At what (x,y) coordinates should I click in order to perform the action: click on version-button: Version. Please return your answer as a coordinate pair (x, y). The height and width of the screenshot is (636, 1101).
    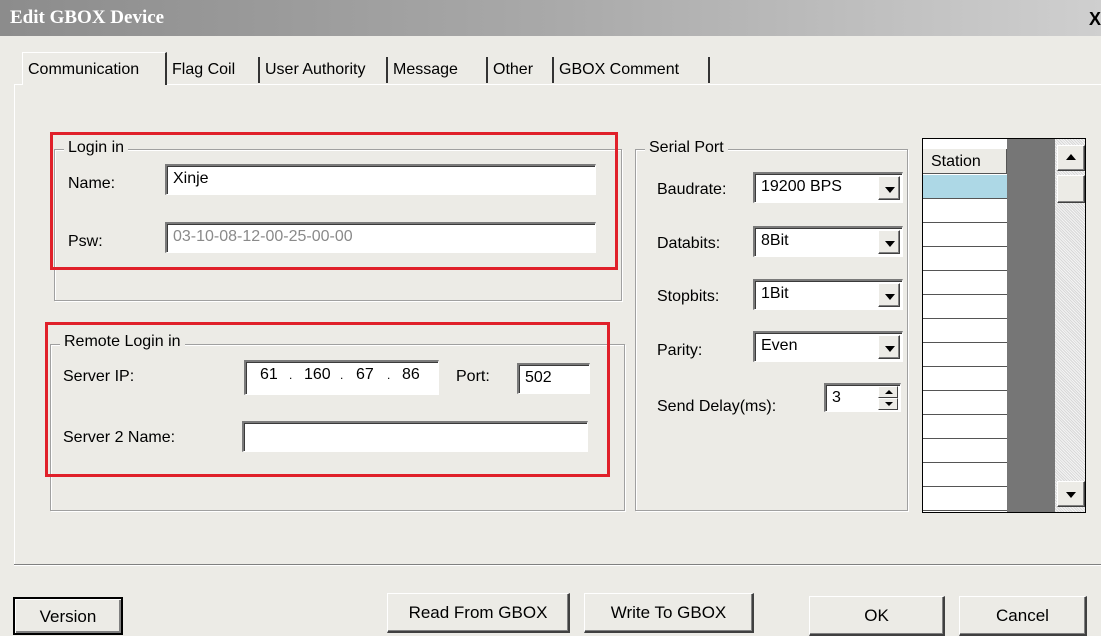
    Looking at the image, I should click on (68, 616).